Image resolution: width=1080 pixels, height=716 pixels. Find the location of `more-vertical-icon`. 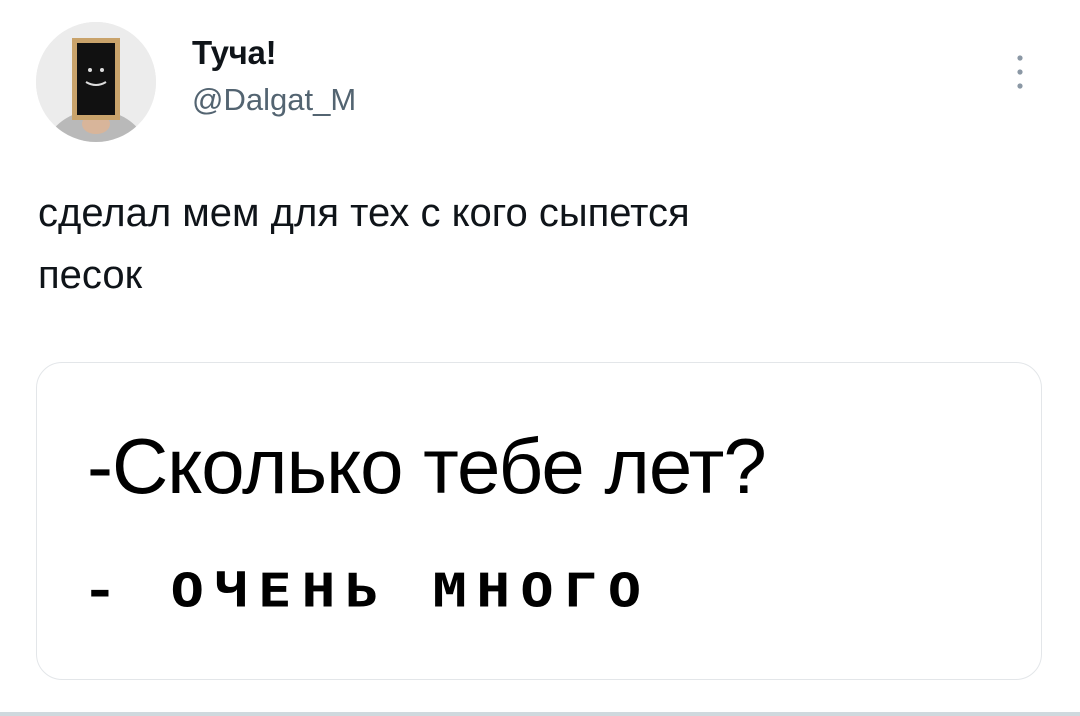

more-vertical-icon is located at coordinates (1020, 72).